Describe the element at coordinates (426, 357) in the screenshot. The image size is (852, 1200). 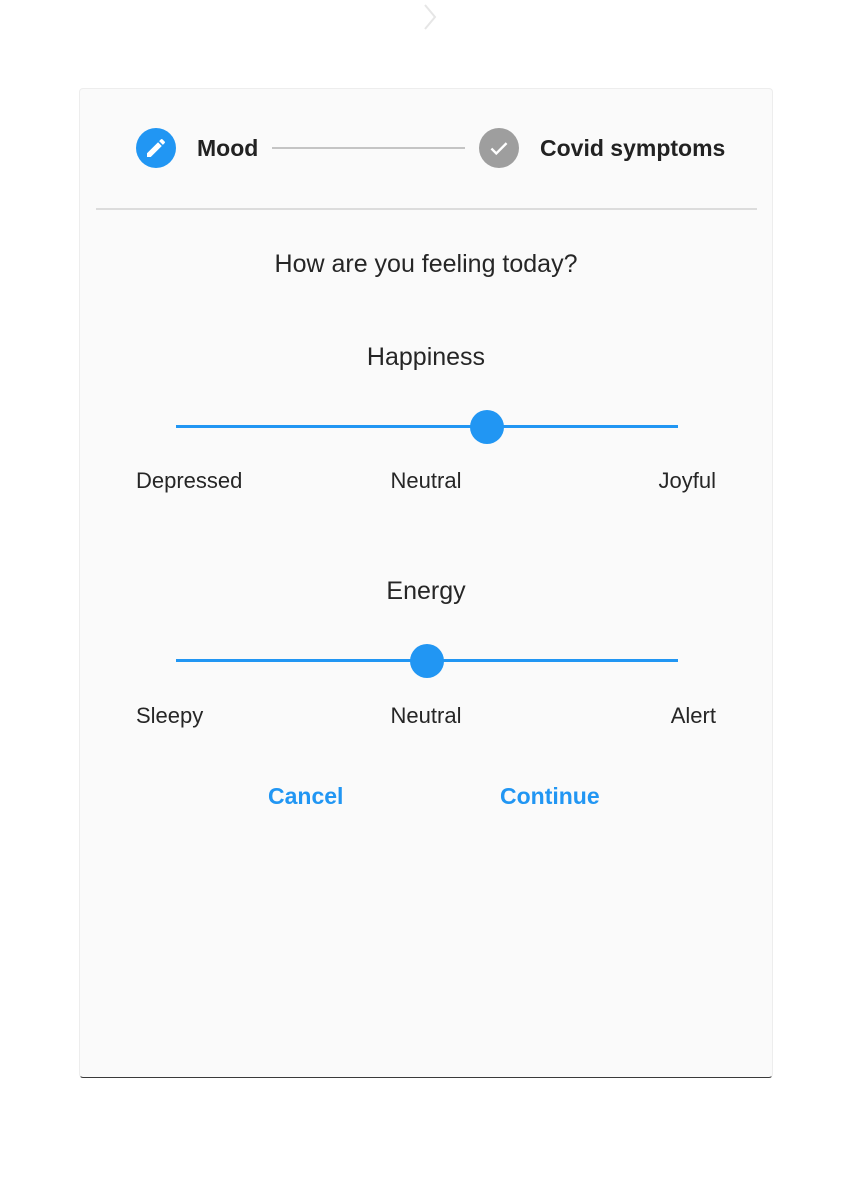
I see `happiness-slider-title: Happiness` at that location.